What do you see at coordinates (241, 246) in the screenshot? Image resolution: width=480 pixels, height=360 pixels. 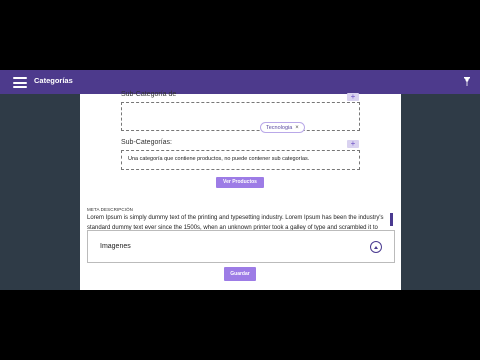 I see `images-panel: Imagenes` at bounding box center [241, 246].